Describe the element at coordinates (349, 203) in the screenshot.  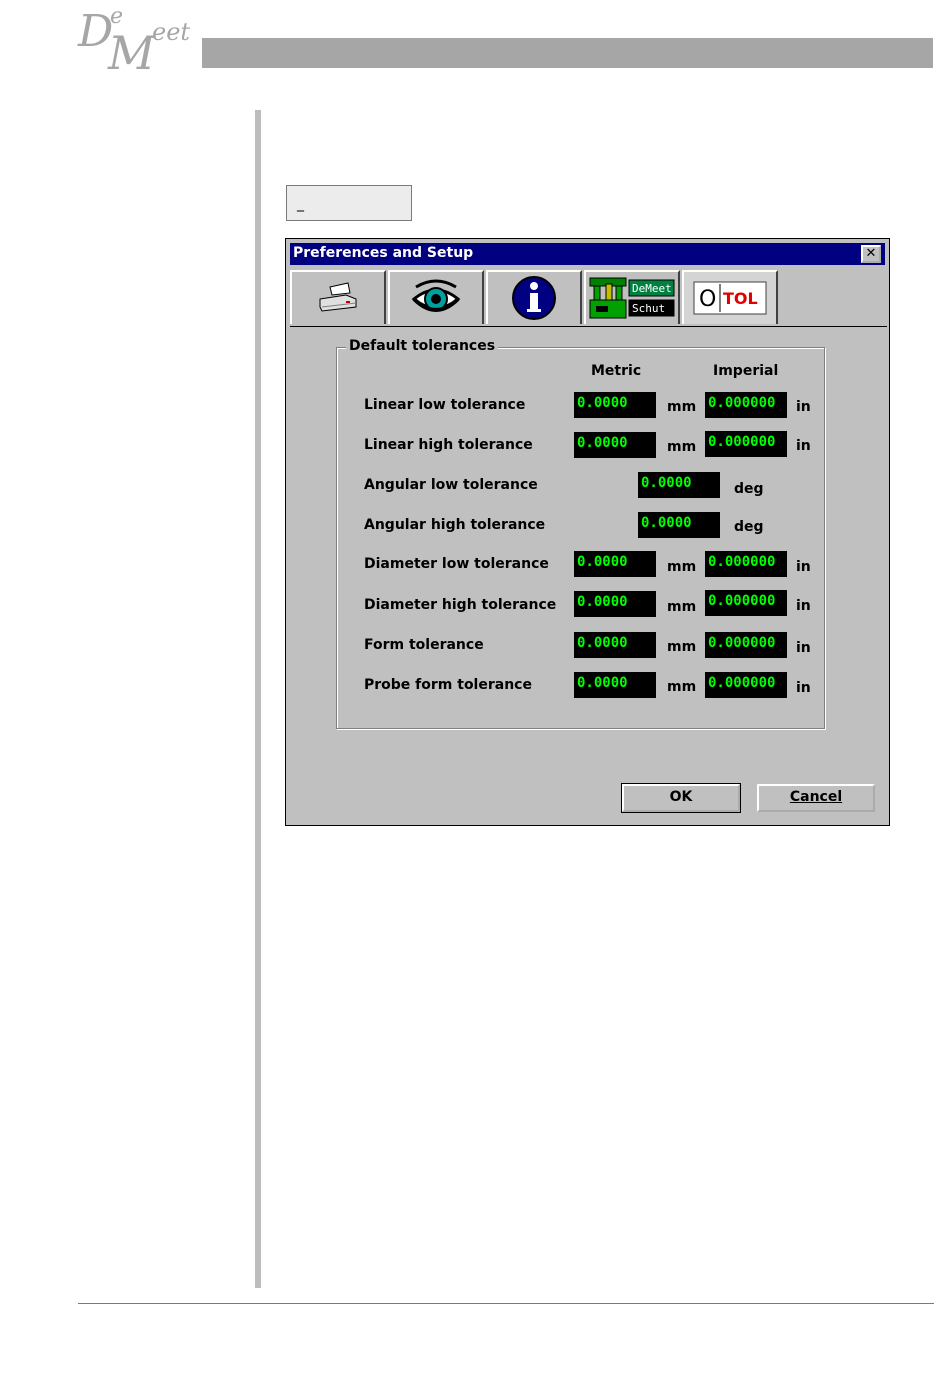
I see `caption-box: _` at that location.